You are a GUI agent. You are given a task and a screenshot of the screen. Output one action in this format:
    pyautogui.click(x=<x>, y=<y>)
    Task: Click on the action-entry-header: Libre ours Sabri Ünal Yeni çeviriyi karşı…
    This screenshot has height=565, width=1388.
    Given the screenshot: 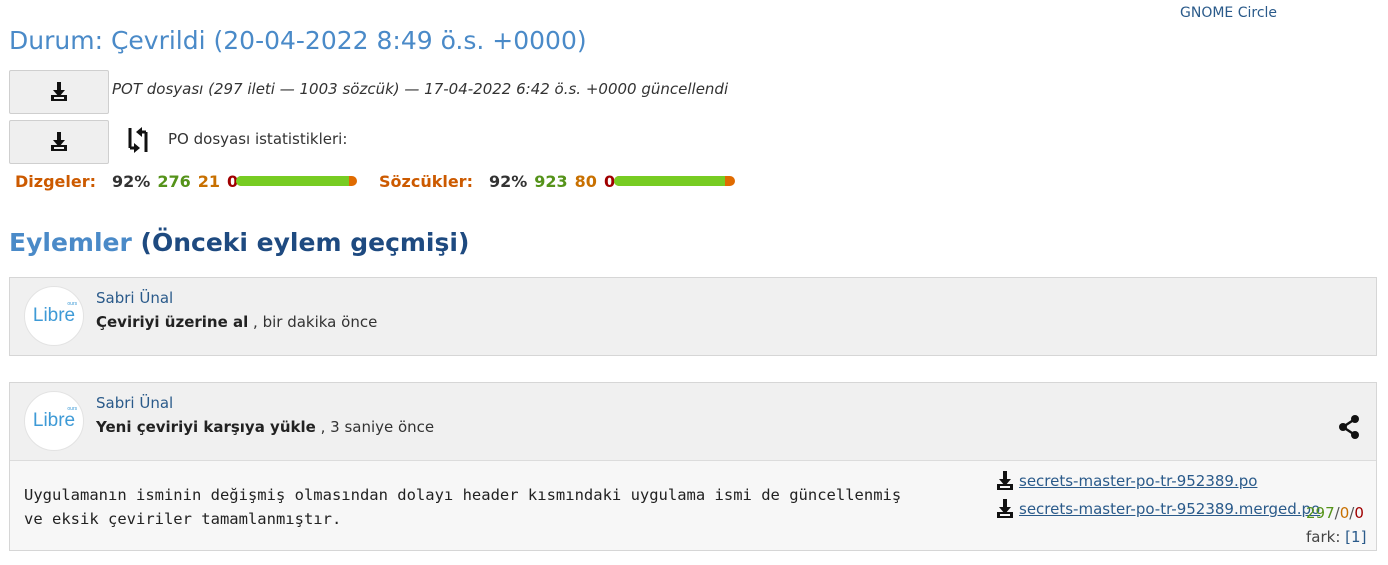 What is the action you would take?
    pyautogui.click(x=693, y=422)
    